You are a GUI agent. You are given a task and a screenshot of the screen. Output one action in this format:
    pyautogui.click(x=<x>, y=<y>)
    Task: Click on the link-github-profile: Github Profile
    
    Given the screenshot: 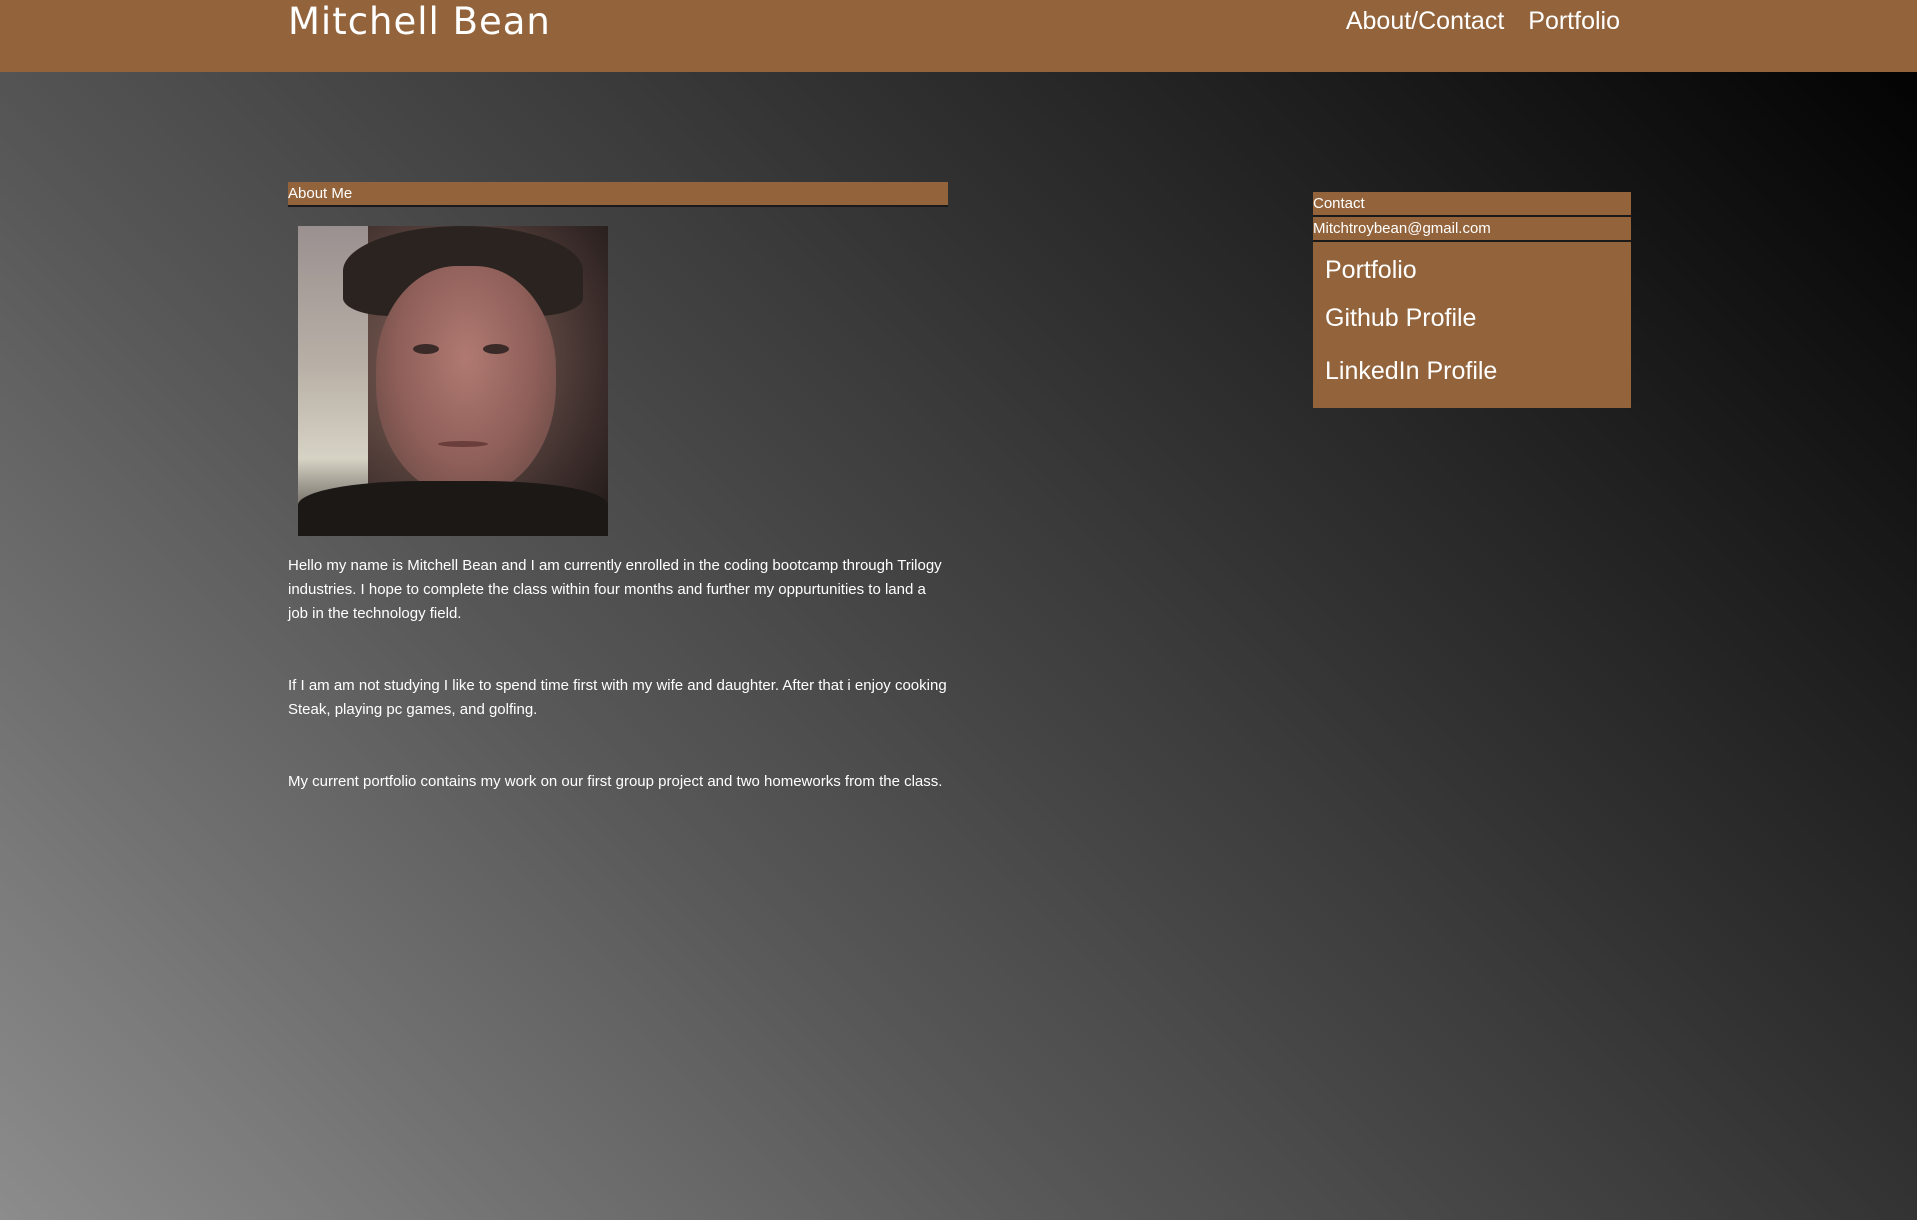 What is the action you would take?
    pyautogui.click(x=1478, y=318)
    